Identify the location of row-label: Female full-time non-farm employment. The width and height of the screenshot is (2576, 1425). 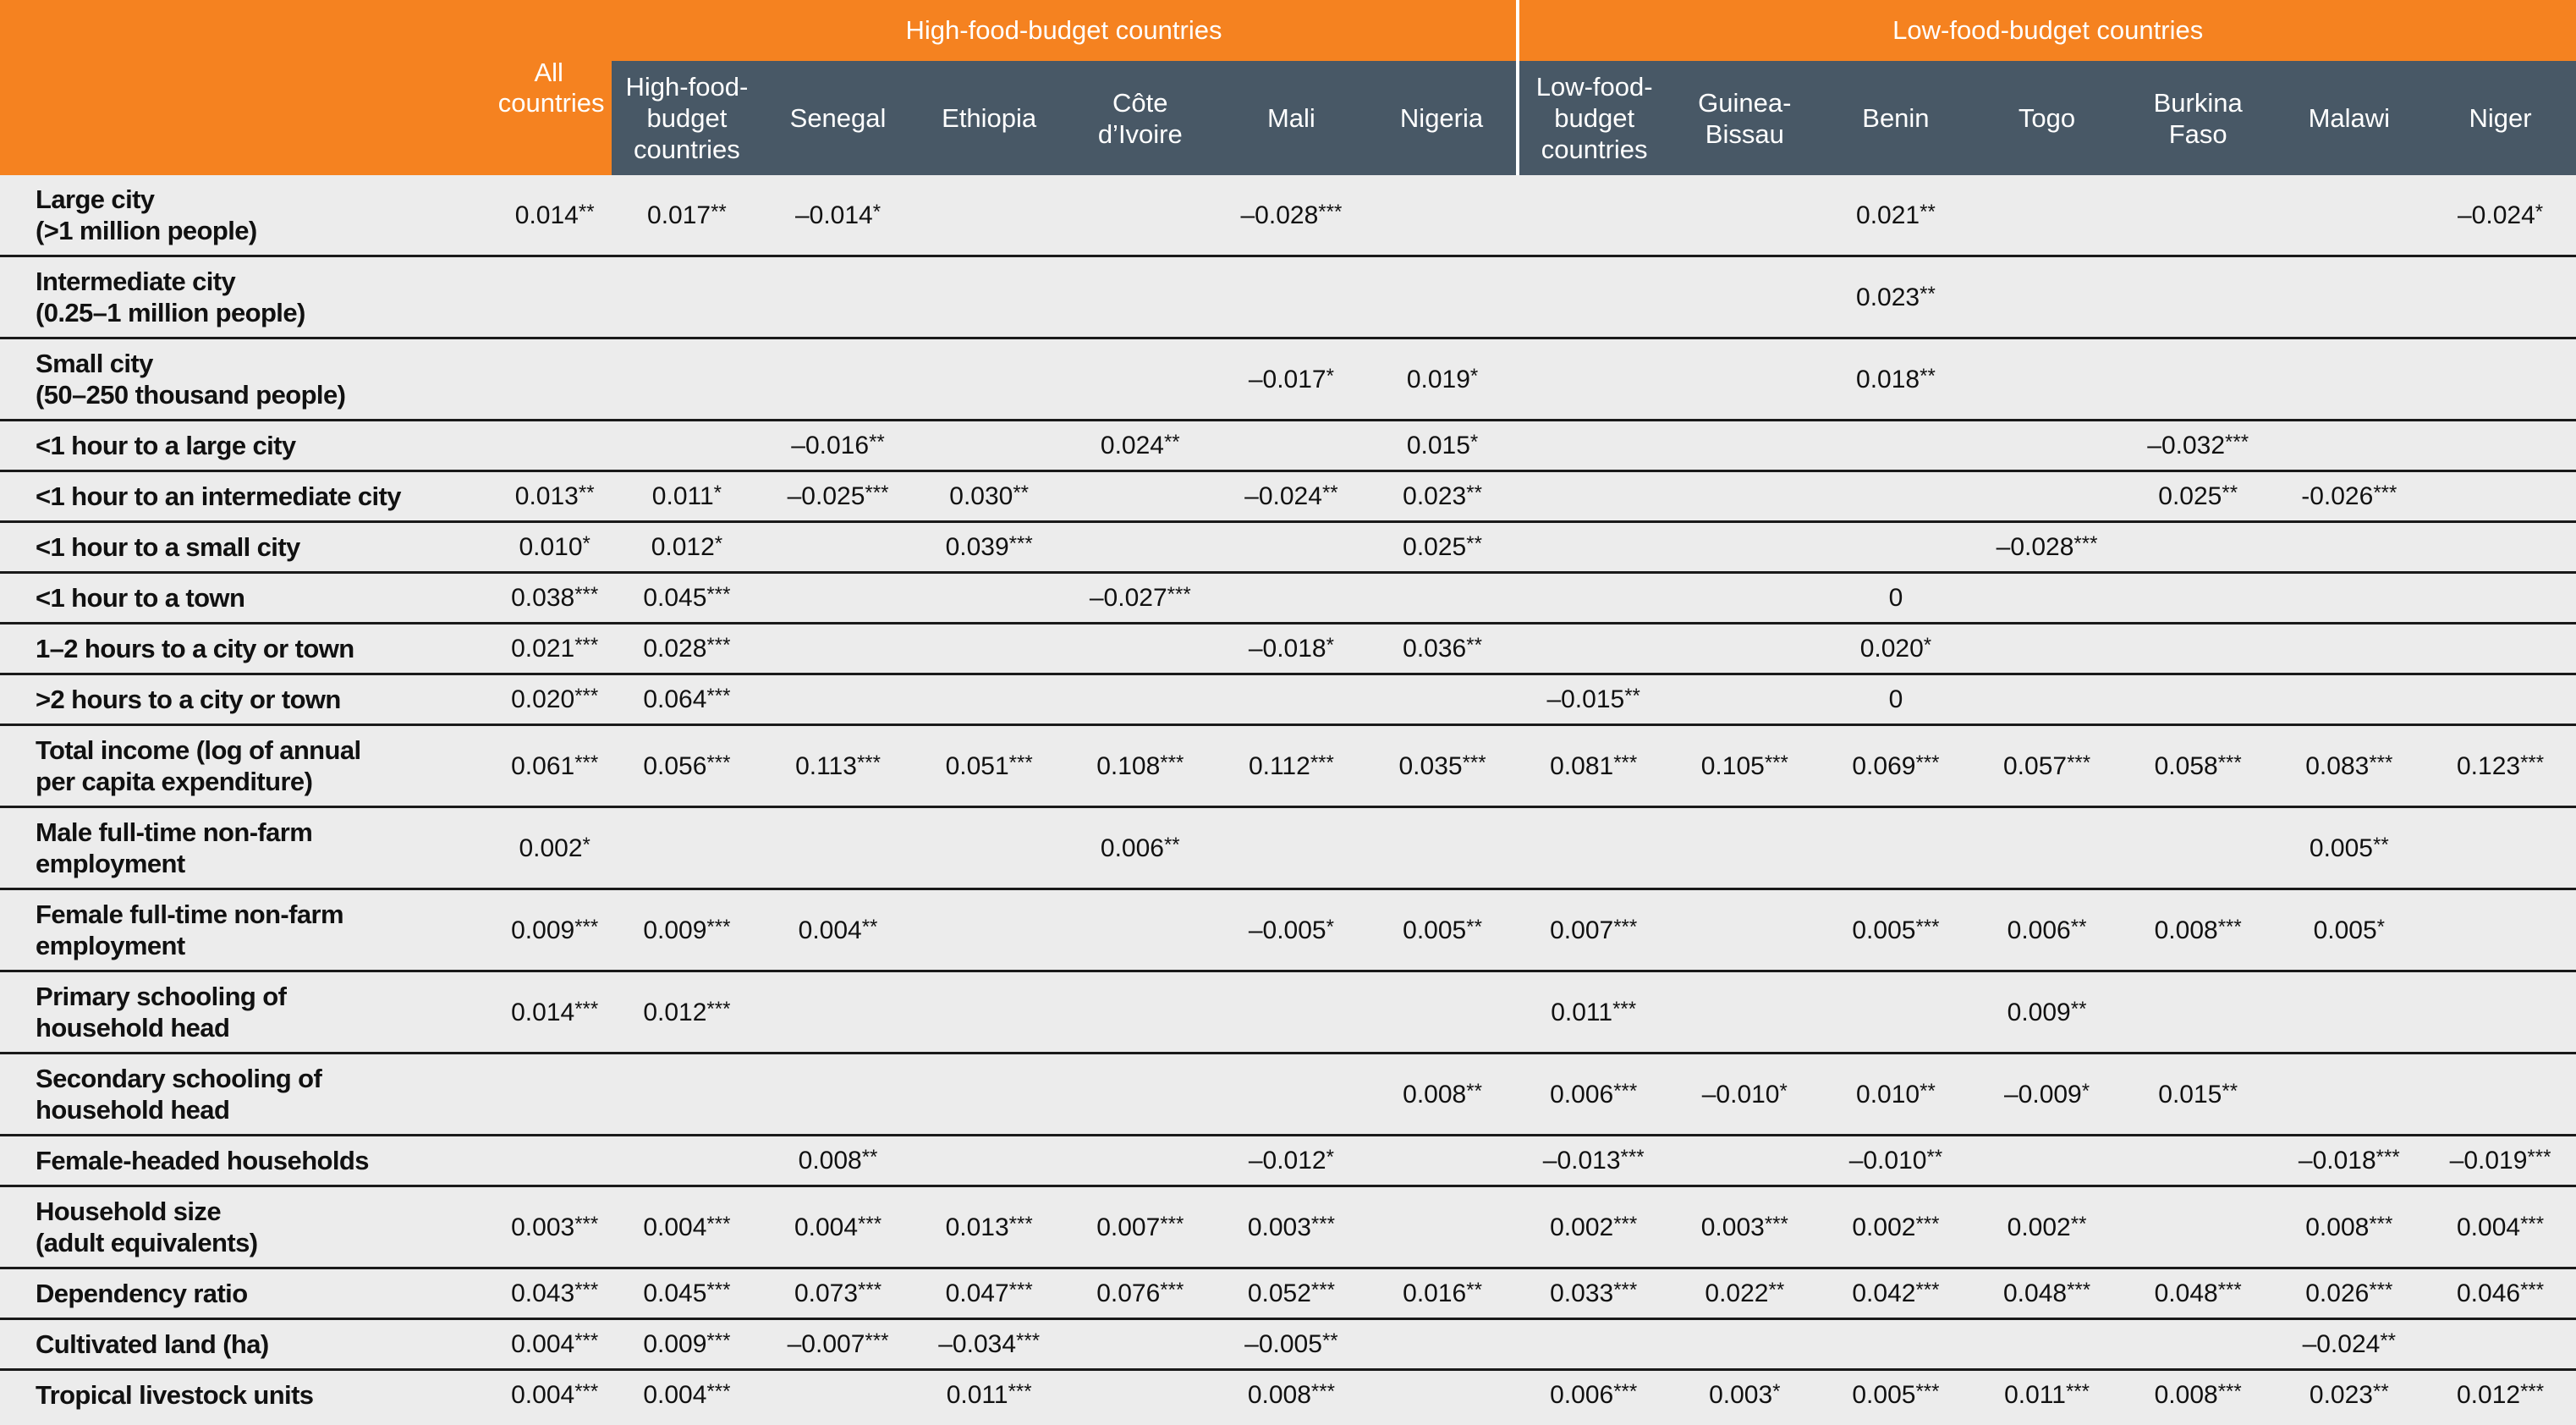
(249, 929).